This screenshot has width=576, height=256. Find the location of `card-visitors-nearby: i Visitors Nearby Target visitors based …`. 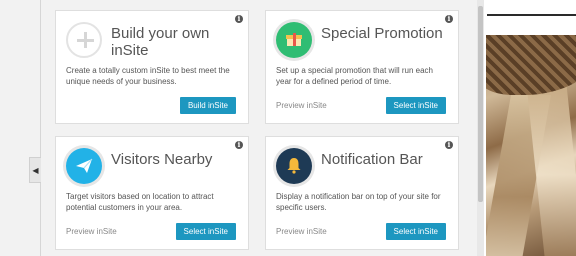

card-visitors-nearby: i Visitors Nearby Target visitors based … is located at coordinates (152, 193).